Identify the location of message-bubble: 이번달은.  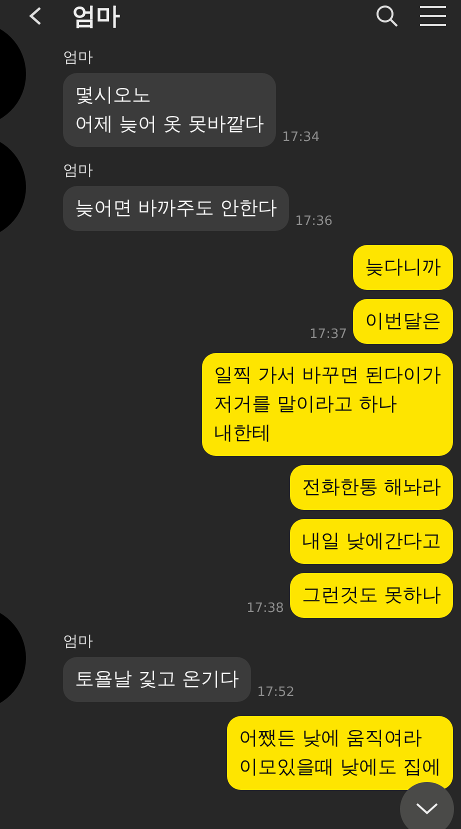
(403, 321).